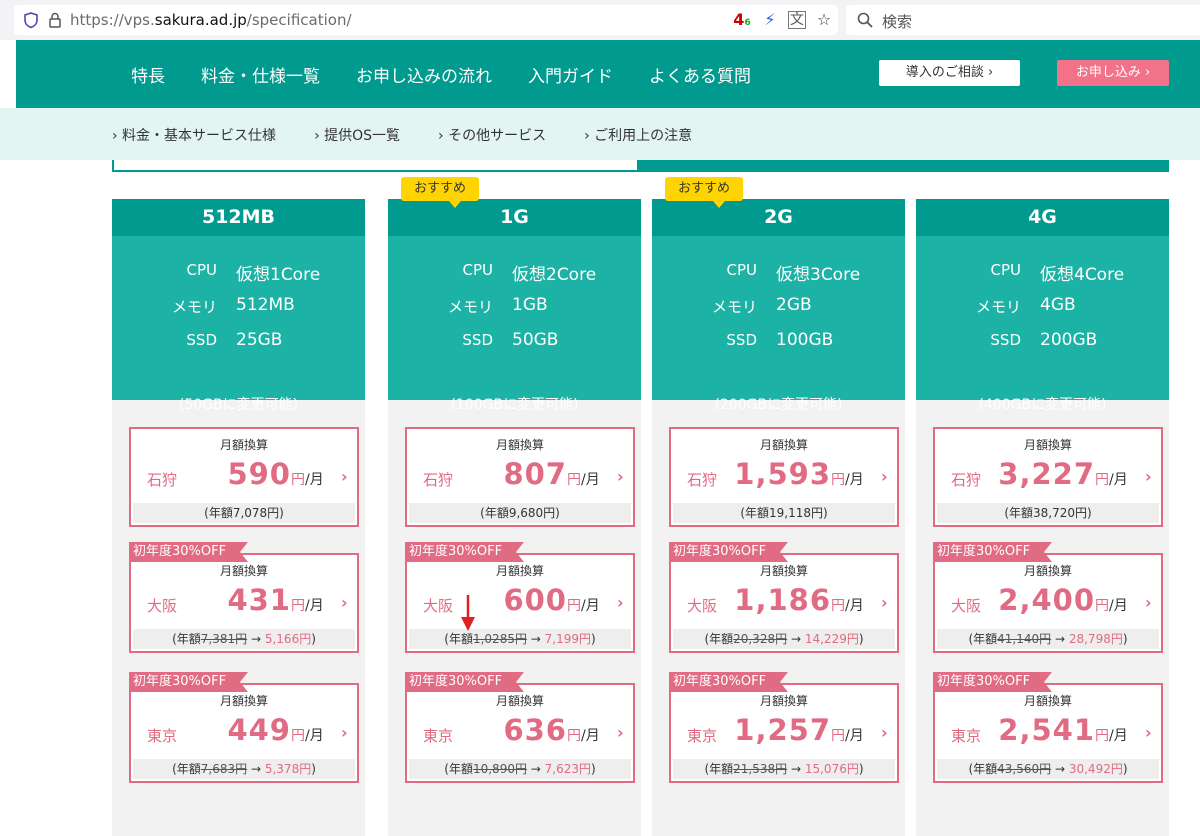  Describe the element at coordinates (797, 20) in the screenshot. I see `translate-icon: 文` at that location.